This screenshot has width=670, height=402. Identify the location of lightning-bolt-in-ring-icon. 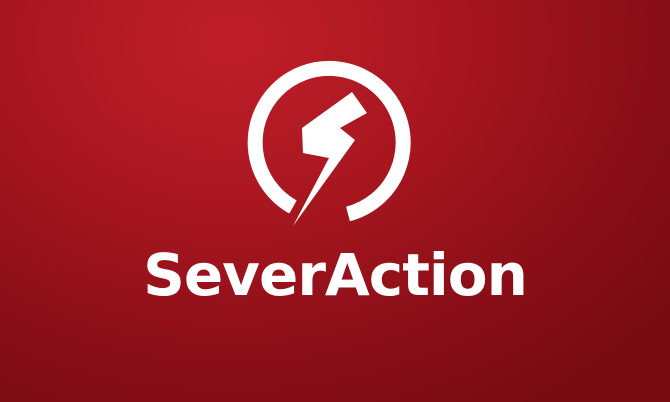
(329, 143).